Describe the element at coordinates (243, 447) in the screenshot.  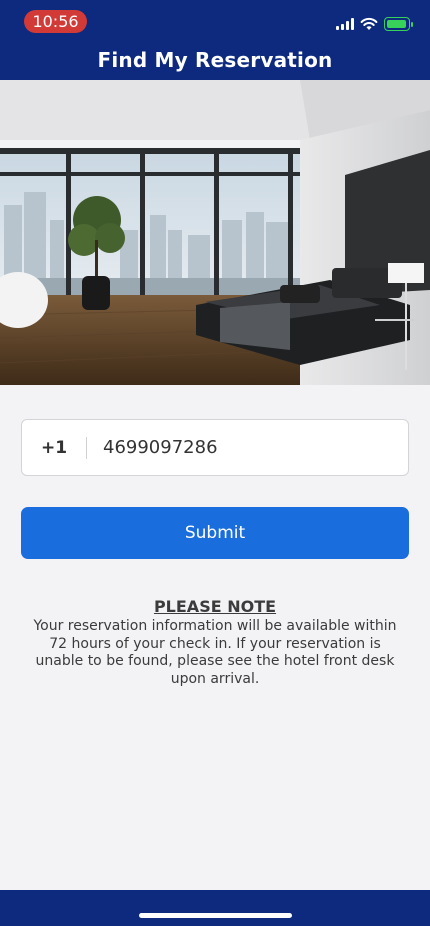
I see `phone-number-input` at that location.